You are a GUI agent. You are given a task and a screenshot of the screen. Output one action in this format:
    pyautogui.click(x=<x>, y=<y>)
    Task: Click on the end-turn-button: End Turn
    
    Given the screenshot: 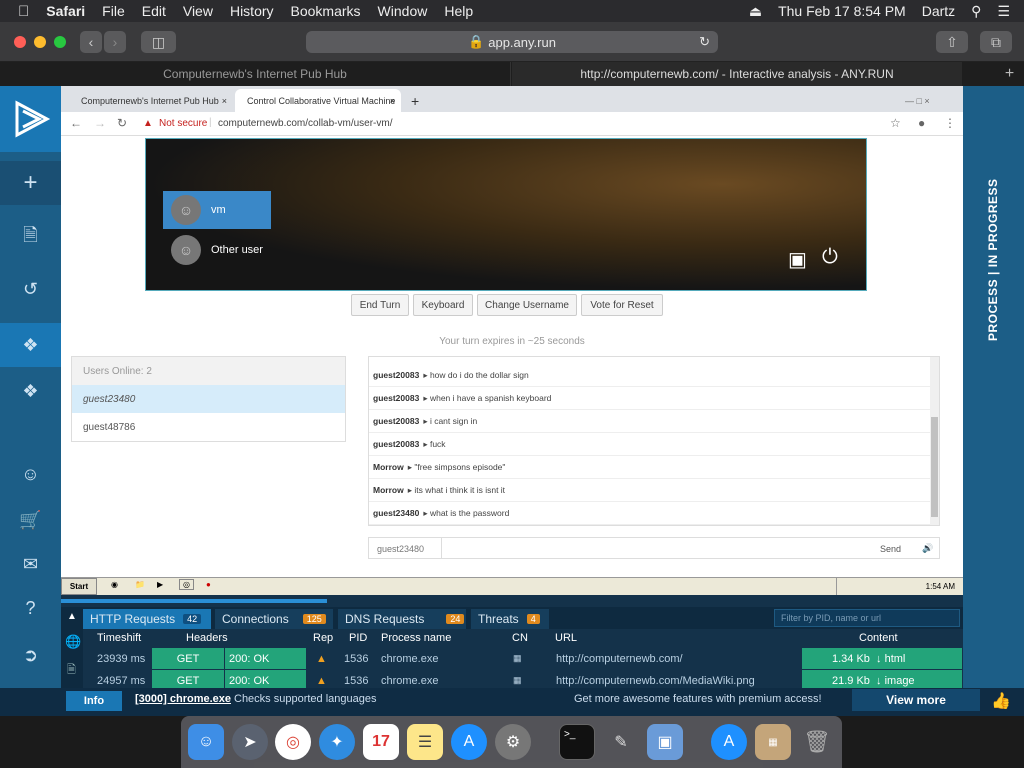 What is the action you would take?
    pyautogui.click(x=380, y=305)
    